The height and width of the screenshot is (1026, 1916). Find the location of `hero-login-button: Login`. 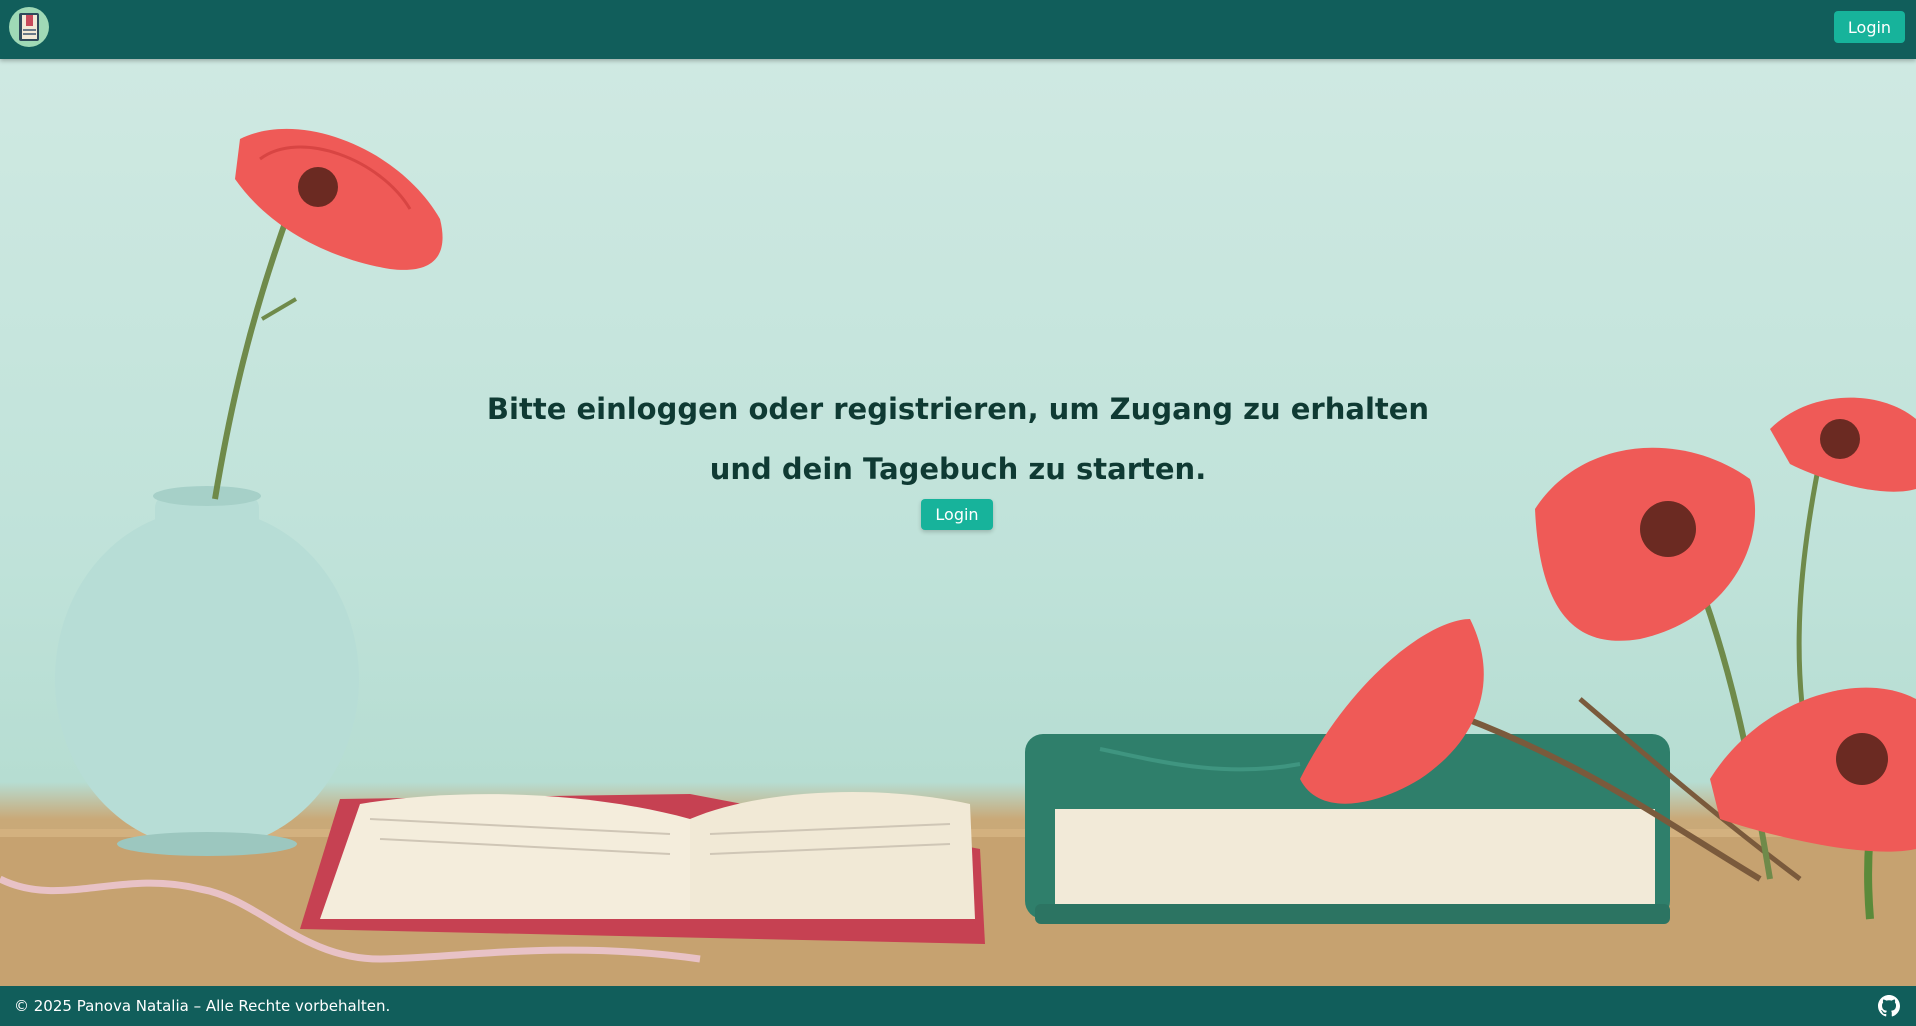

hero-login-button: Login is located at coordinates (957, 514).